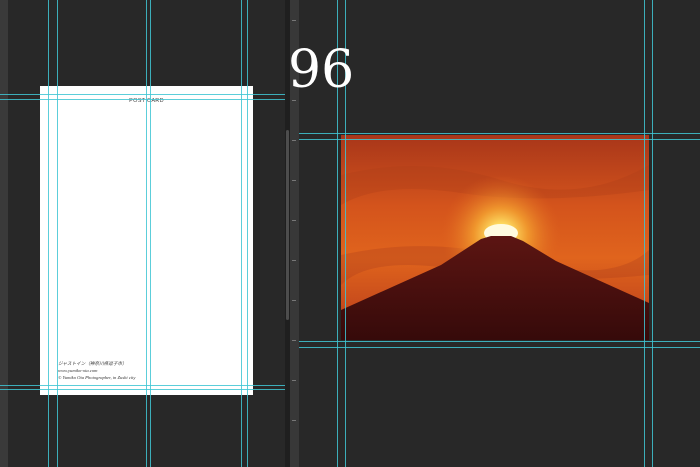 The width and height of the screenshot is (700, 467). Describe the element at coordinates (97, 377) in the screenshot. I see `credit-line: © Yumiko Ota Photographer, in Zushi city` at that location.